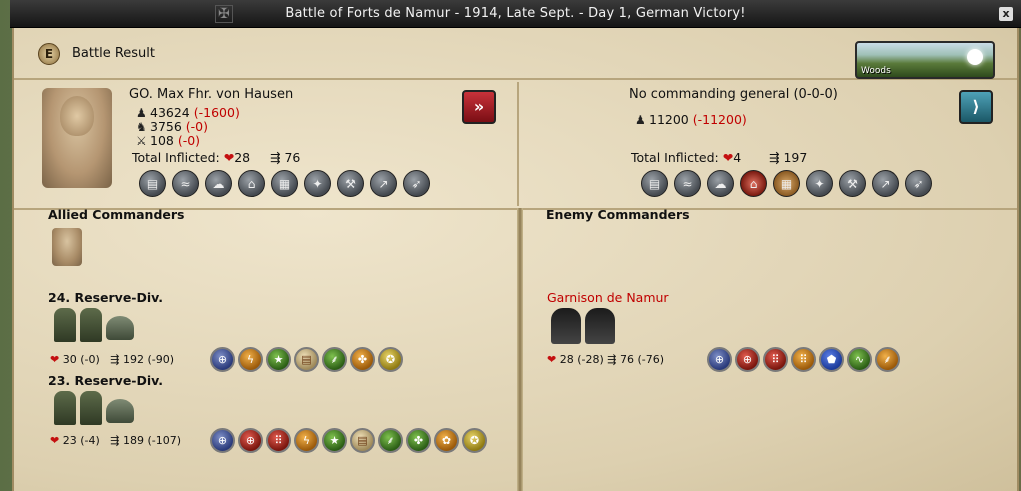 Image resolution: width=1021 pixels, height=491 pixels. I want to click on sun-icon, so click(975, 57).